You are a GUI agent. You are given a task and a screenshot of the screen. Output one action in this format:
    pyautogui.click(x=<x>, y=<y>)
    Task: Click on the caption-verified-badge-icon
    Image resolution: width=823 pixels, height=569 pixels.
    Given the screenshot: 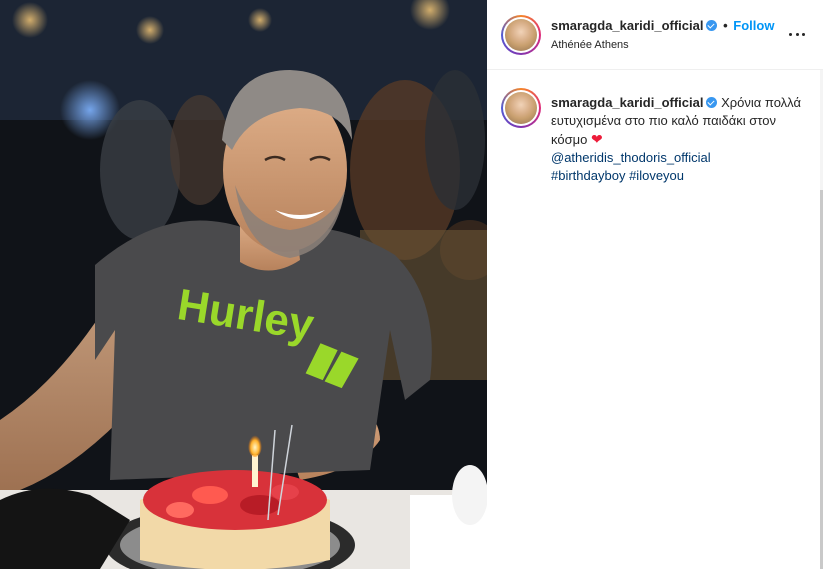 What is the action you would take?
    pyautogui.click(x=712, y=102)
    